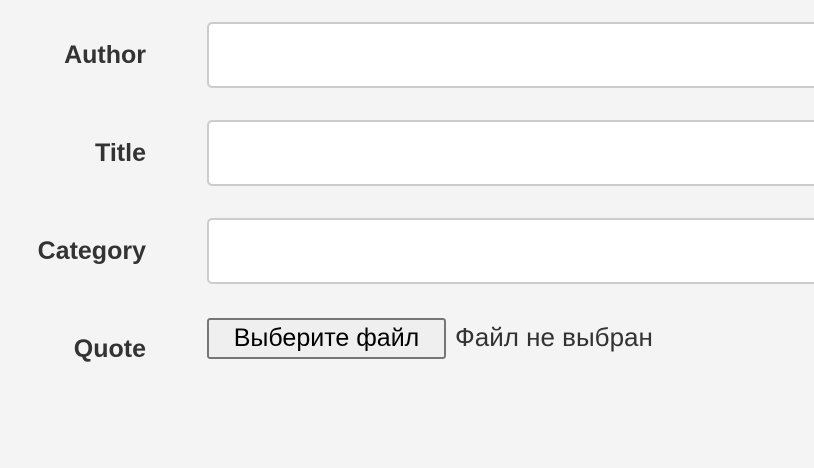 The height and width of the screenshot is (468, 814). What do you see at coordinates (91, 251) in the screenshot?
I see `category-label: Category` at bounding box center [91, 251].